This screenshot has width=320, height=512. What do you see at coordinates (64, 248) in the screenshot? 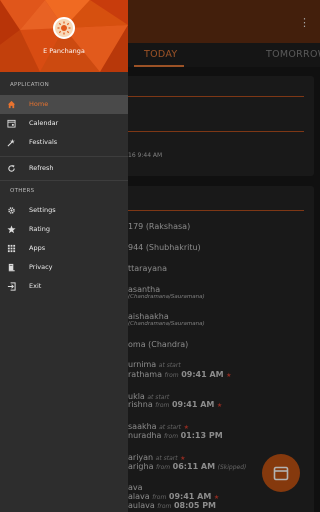
I see `drawer-item-apps: Apps` at bounding box center [64, 248].